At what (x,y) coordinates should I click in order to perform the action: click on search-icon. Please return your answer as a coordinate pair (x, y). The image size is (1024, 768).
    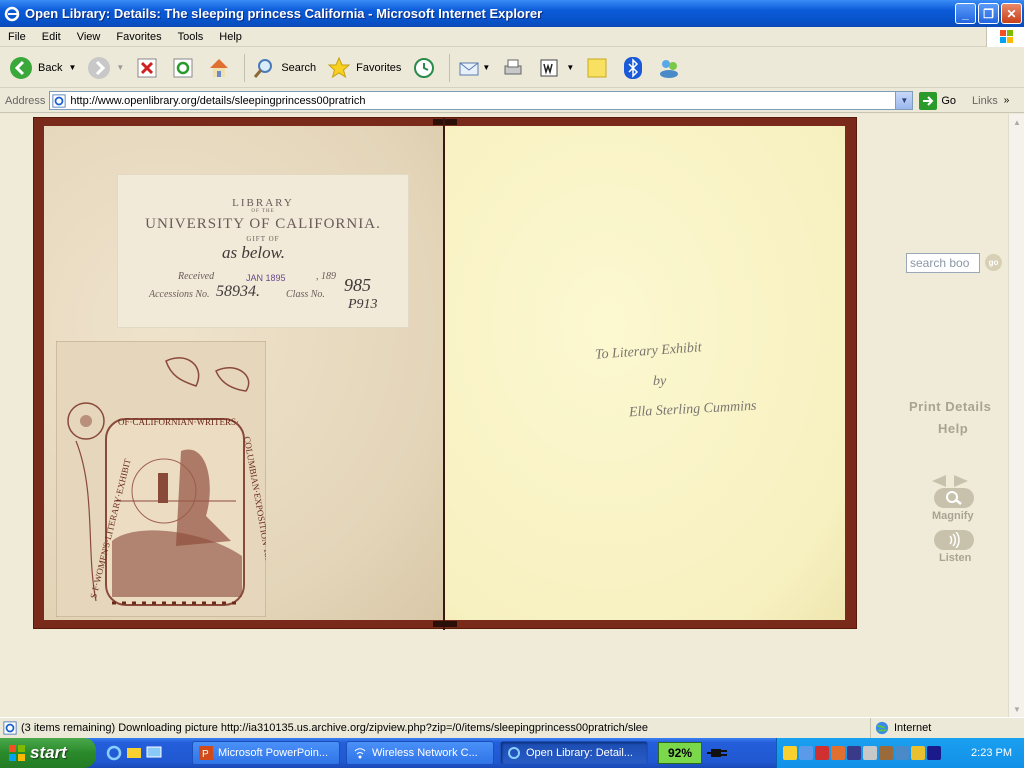
    Looking at the image, I should click on (264, 68).